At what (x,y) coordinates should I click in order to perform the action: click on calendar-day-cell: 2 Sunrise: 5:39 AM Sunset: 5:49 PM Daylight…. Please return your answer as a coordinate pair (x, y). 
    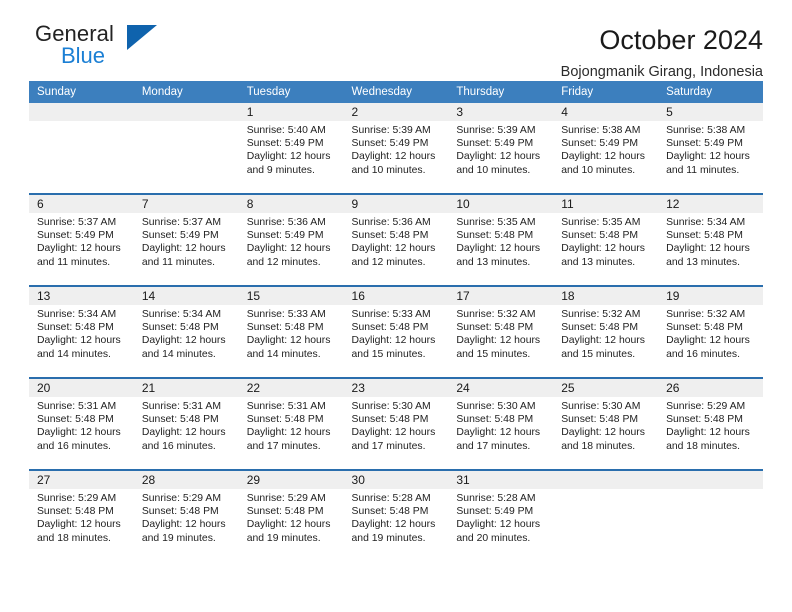
    Looking at the image, I should click on (396, 148).